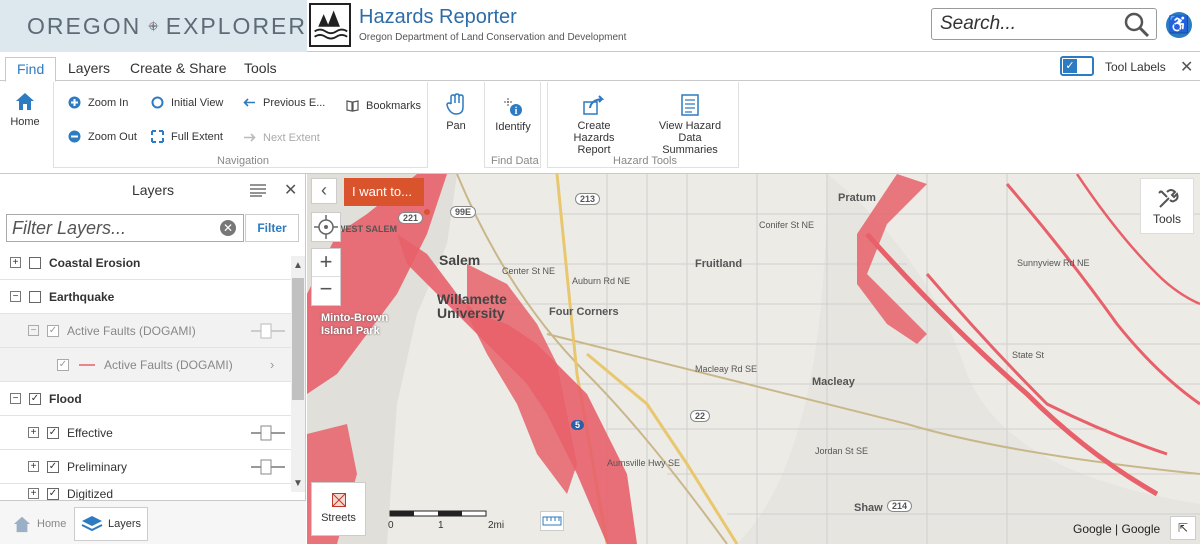 The height and width of the screenshot is (544, 1200). I want to click on tab-tools: Tools, so click(260, 69).